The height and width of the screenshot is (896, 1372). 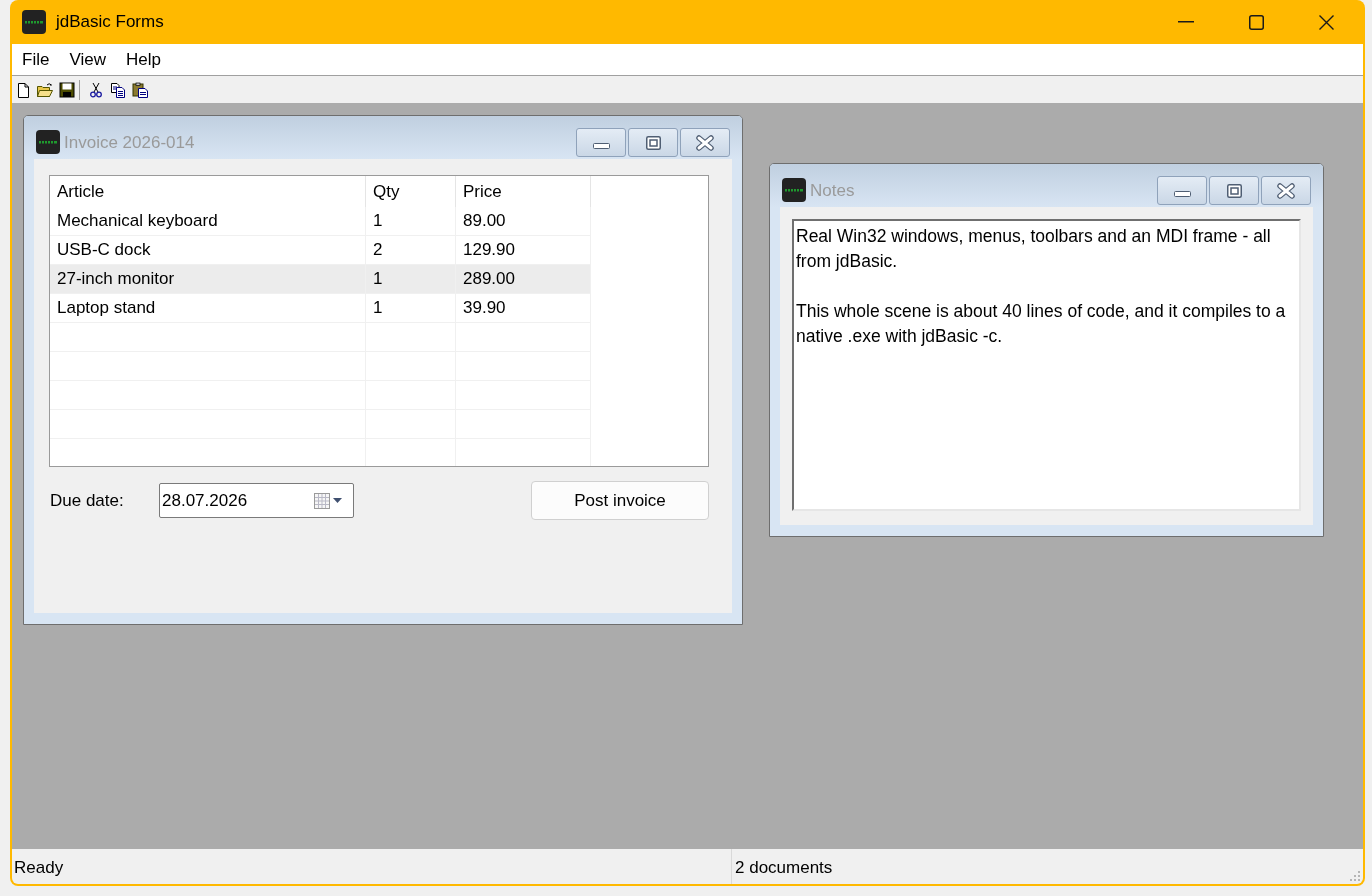 What do you see at coordinates (320, 250) in the screenshot?
I see `table-row: USB-C dock 2 129.90` at bounding box center [320, 250].